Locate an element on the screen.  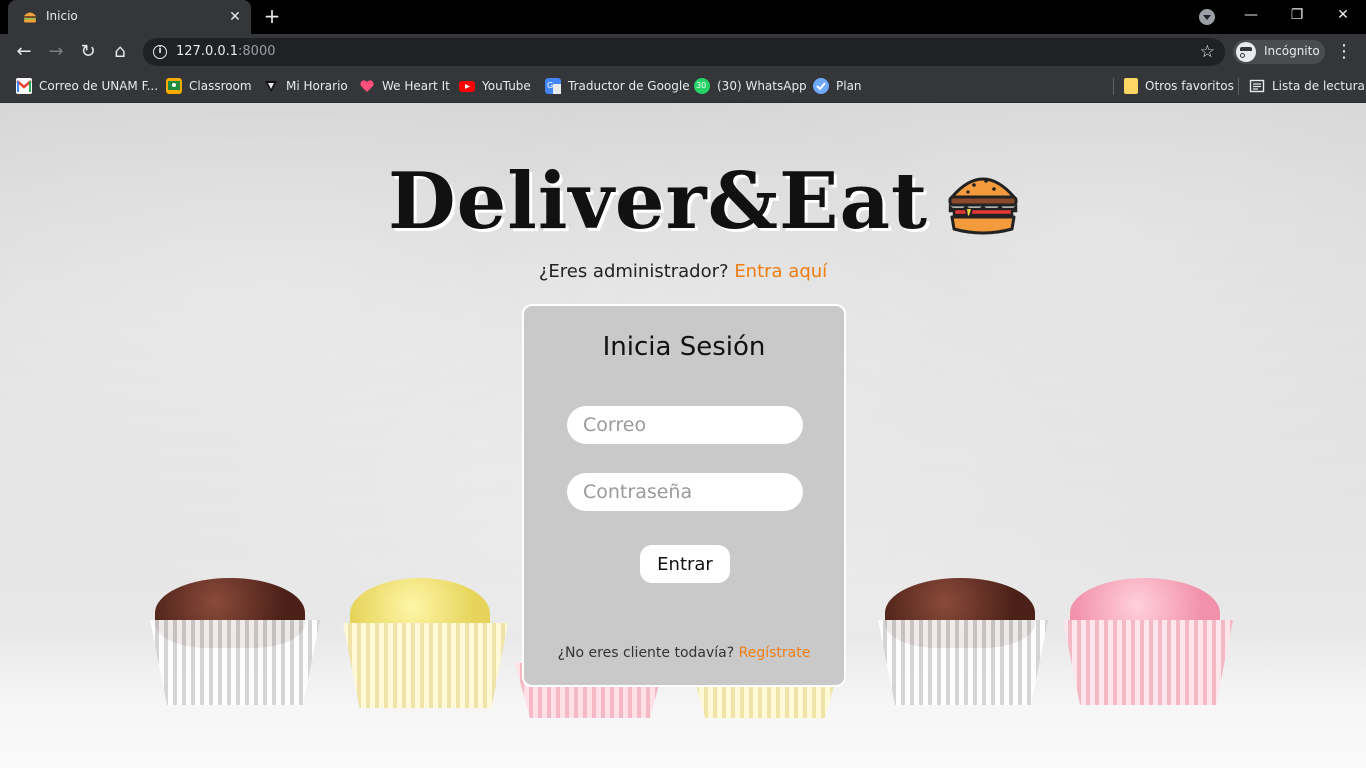
reading-list-button: Lista de lectura is located at coordinates (1307, 86).